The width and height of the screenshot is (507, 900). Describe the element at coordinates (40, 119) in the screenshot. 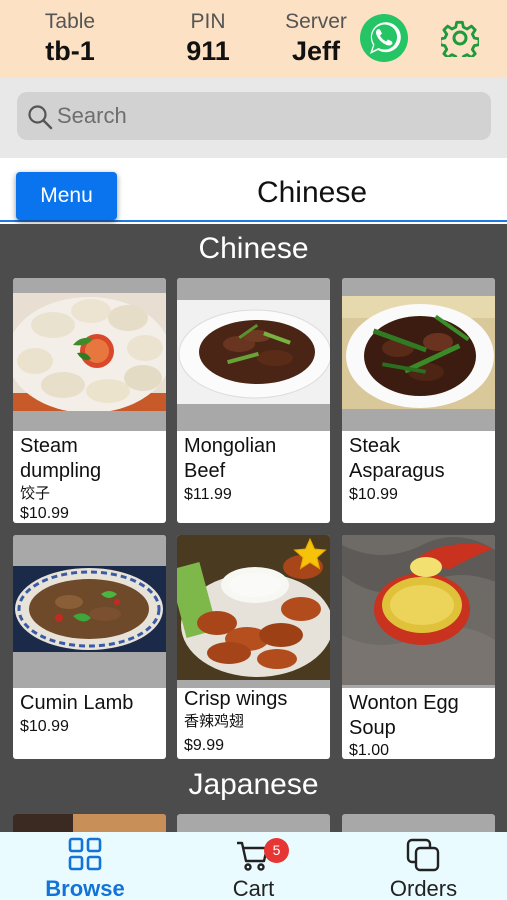

I see `search-icon` at that location.